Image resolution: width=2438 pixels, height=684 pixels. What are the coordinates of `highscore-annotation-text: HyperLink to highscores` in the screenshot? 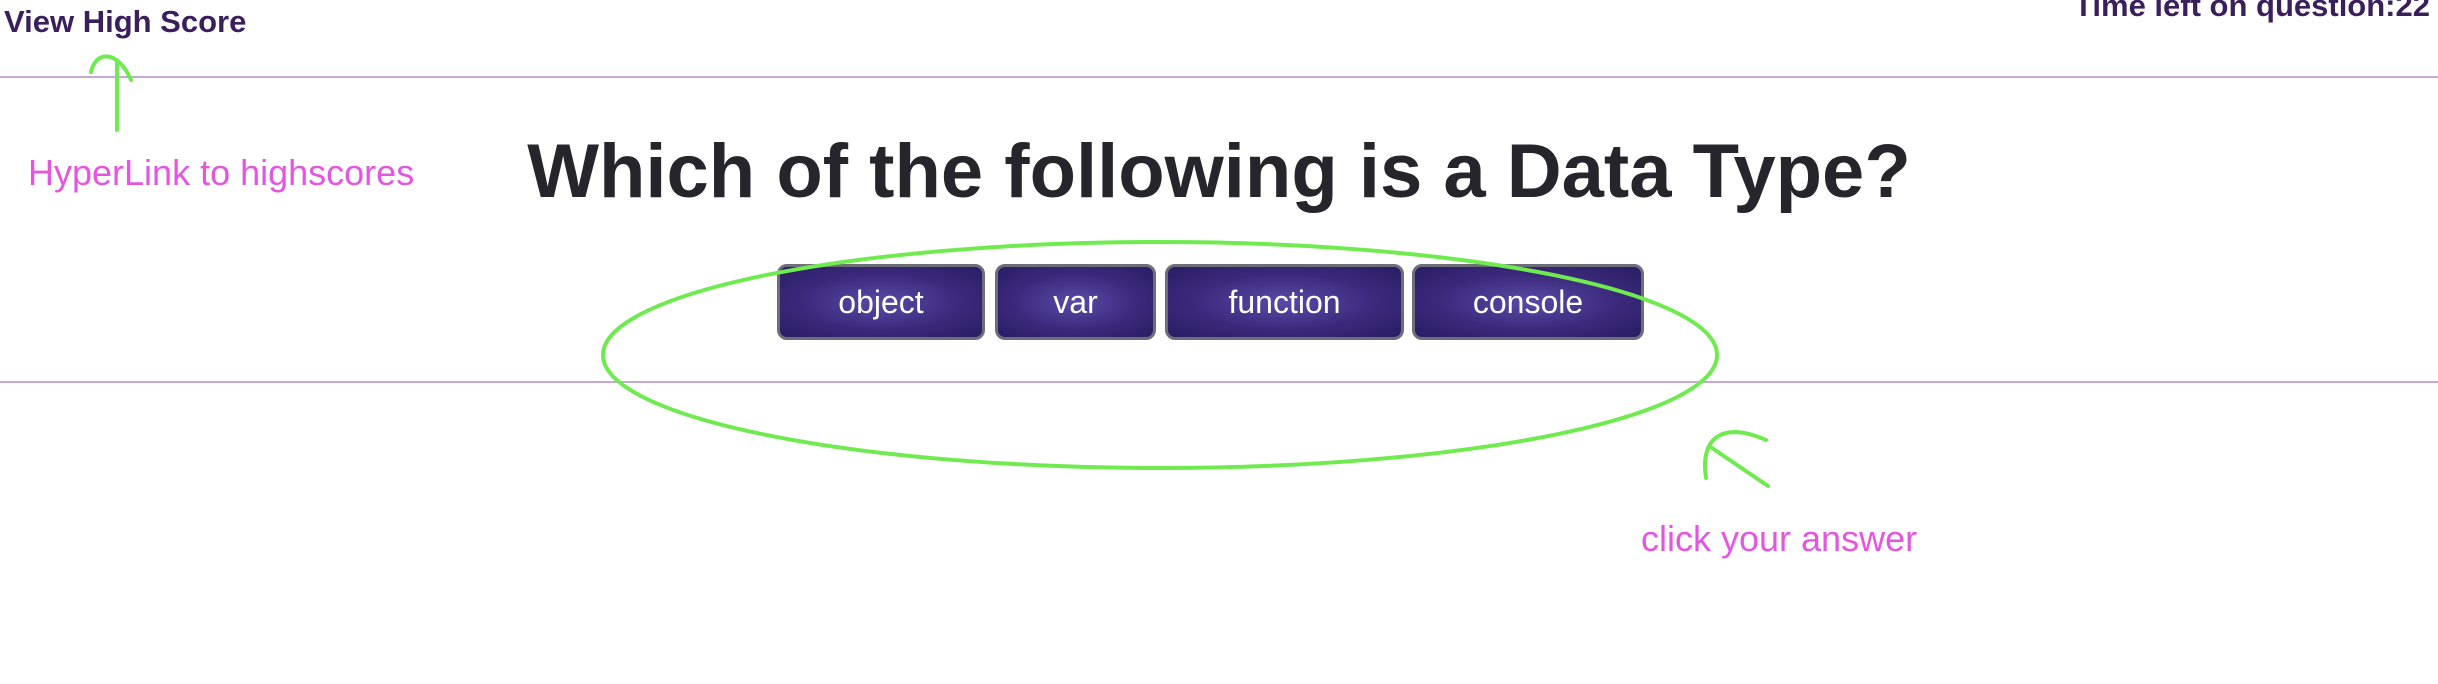 It's located at (221, 172).